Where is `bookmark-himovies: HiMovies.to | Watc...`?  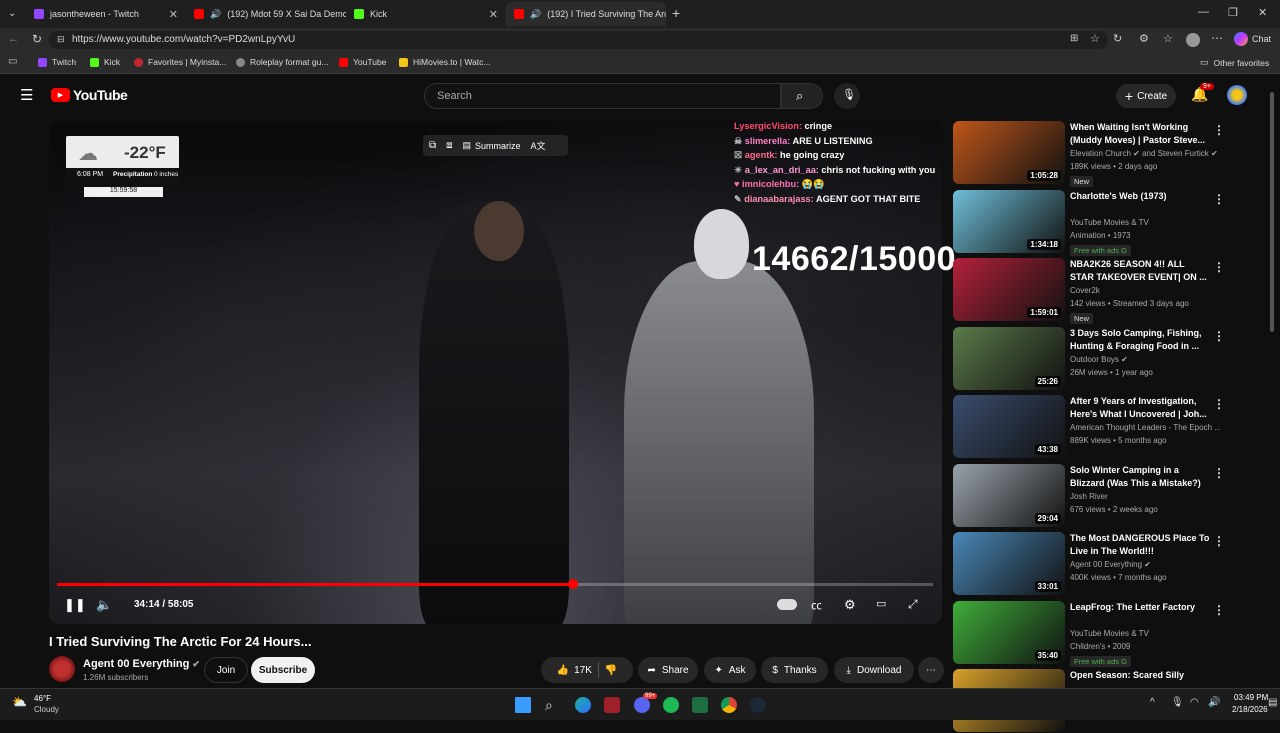 bookmark-himovies: HiMovies.to | Watc... is located at coordinates (444, 62).